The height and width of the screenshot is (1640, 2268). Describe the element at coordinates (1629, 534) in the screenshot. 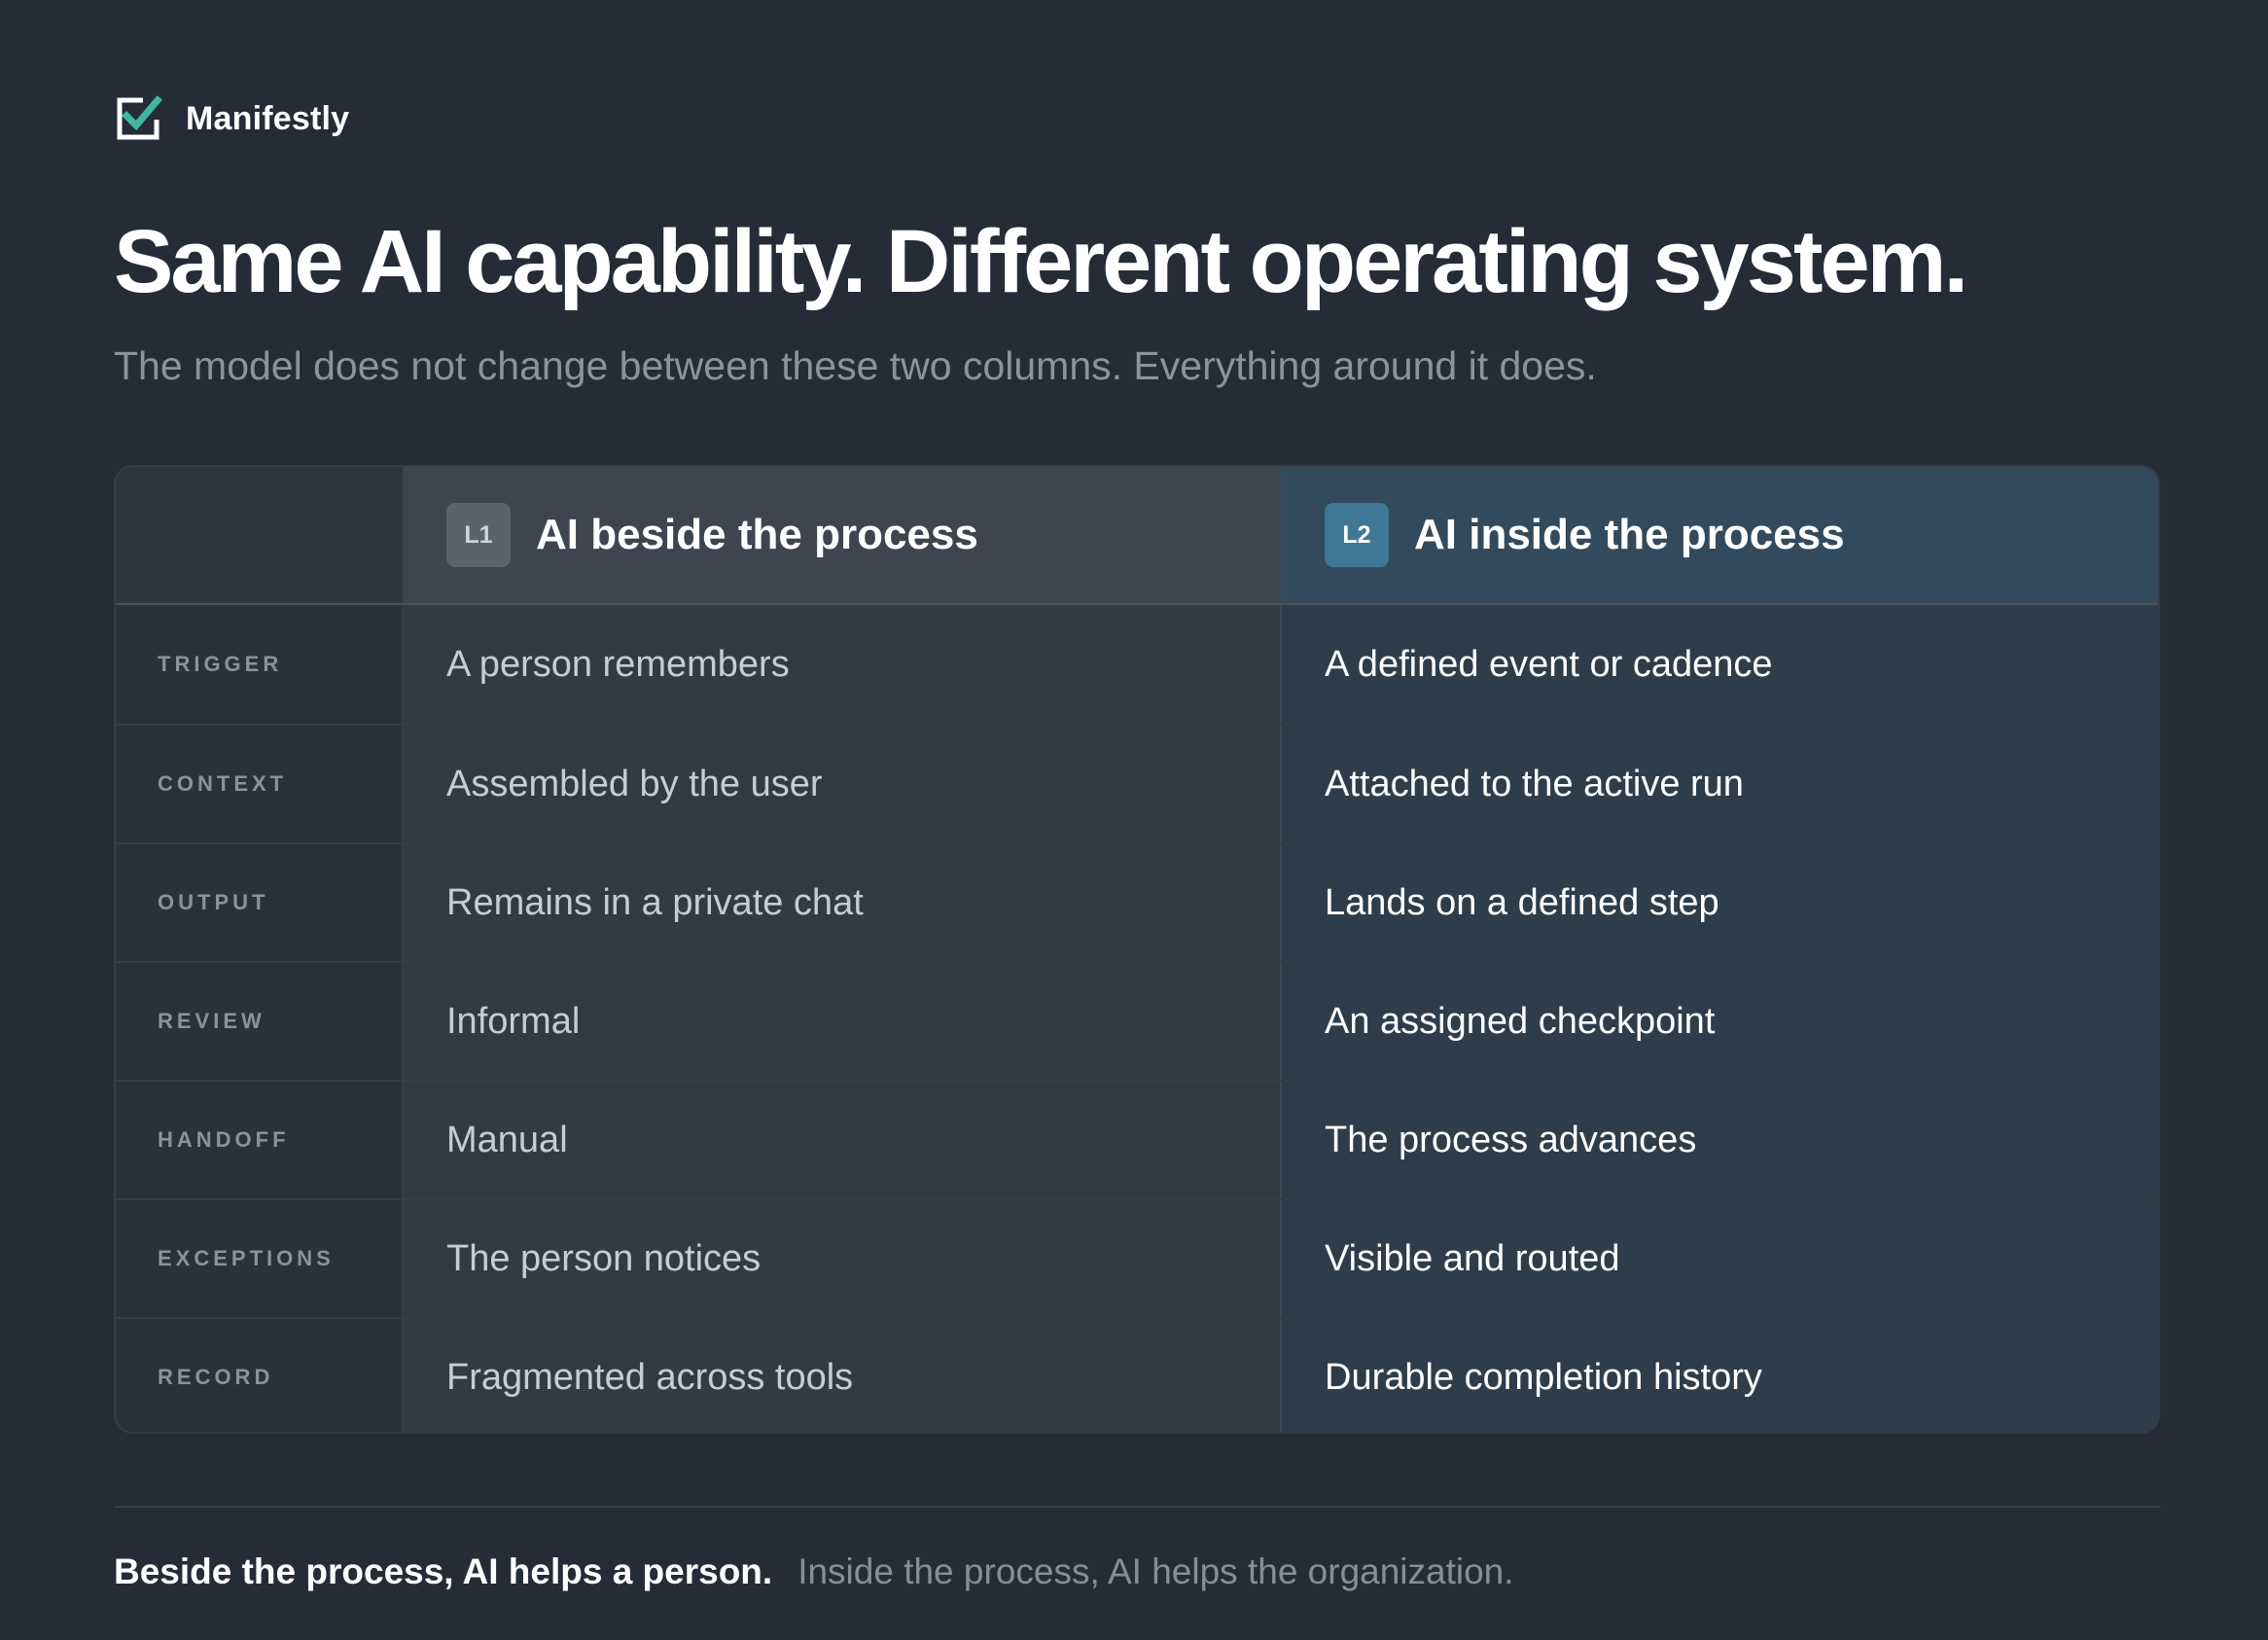

I see `column-title-l2: AI inside the process` at that location.